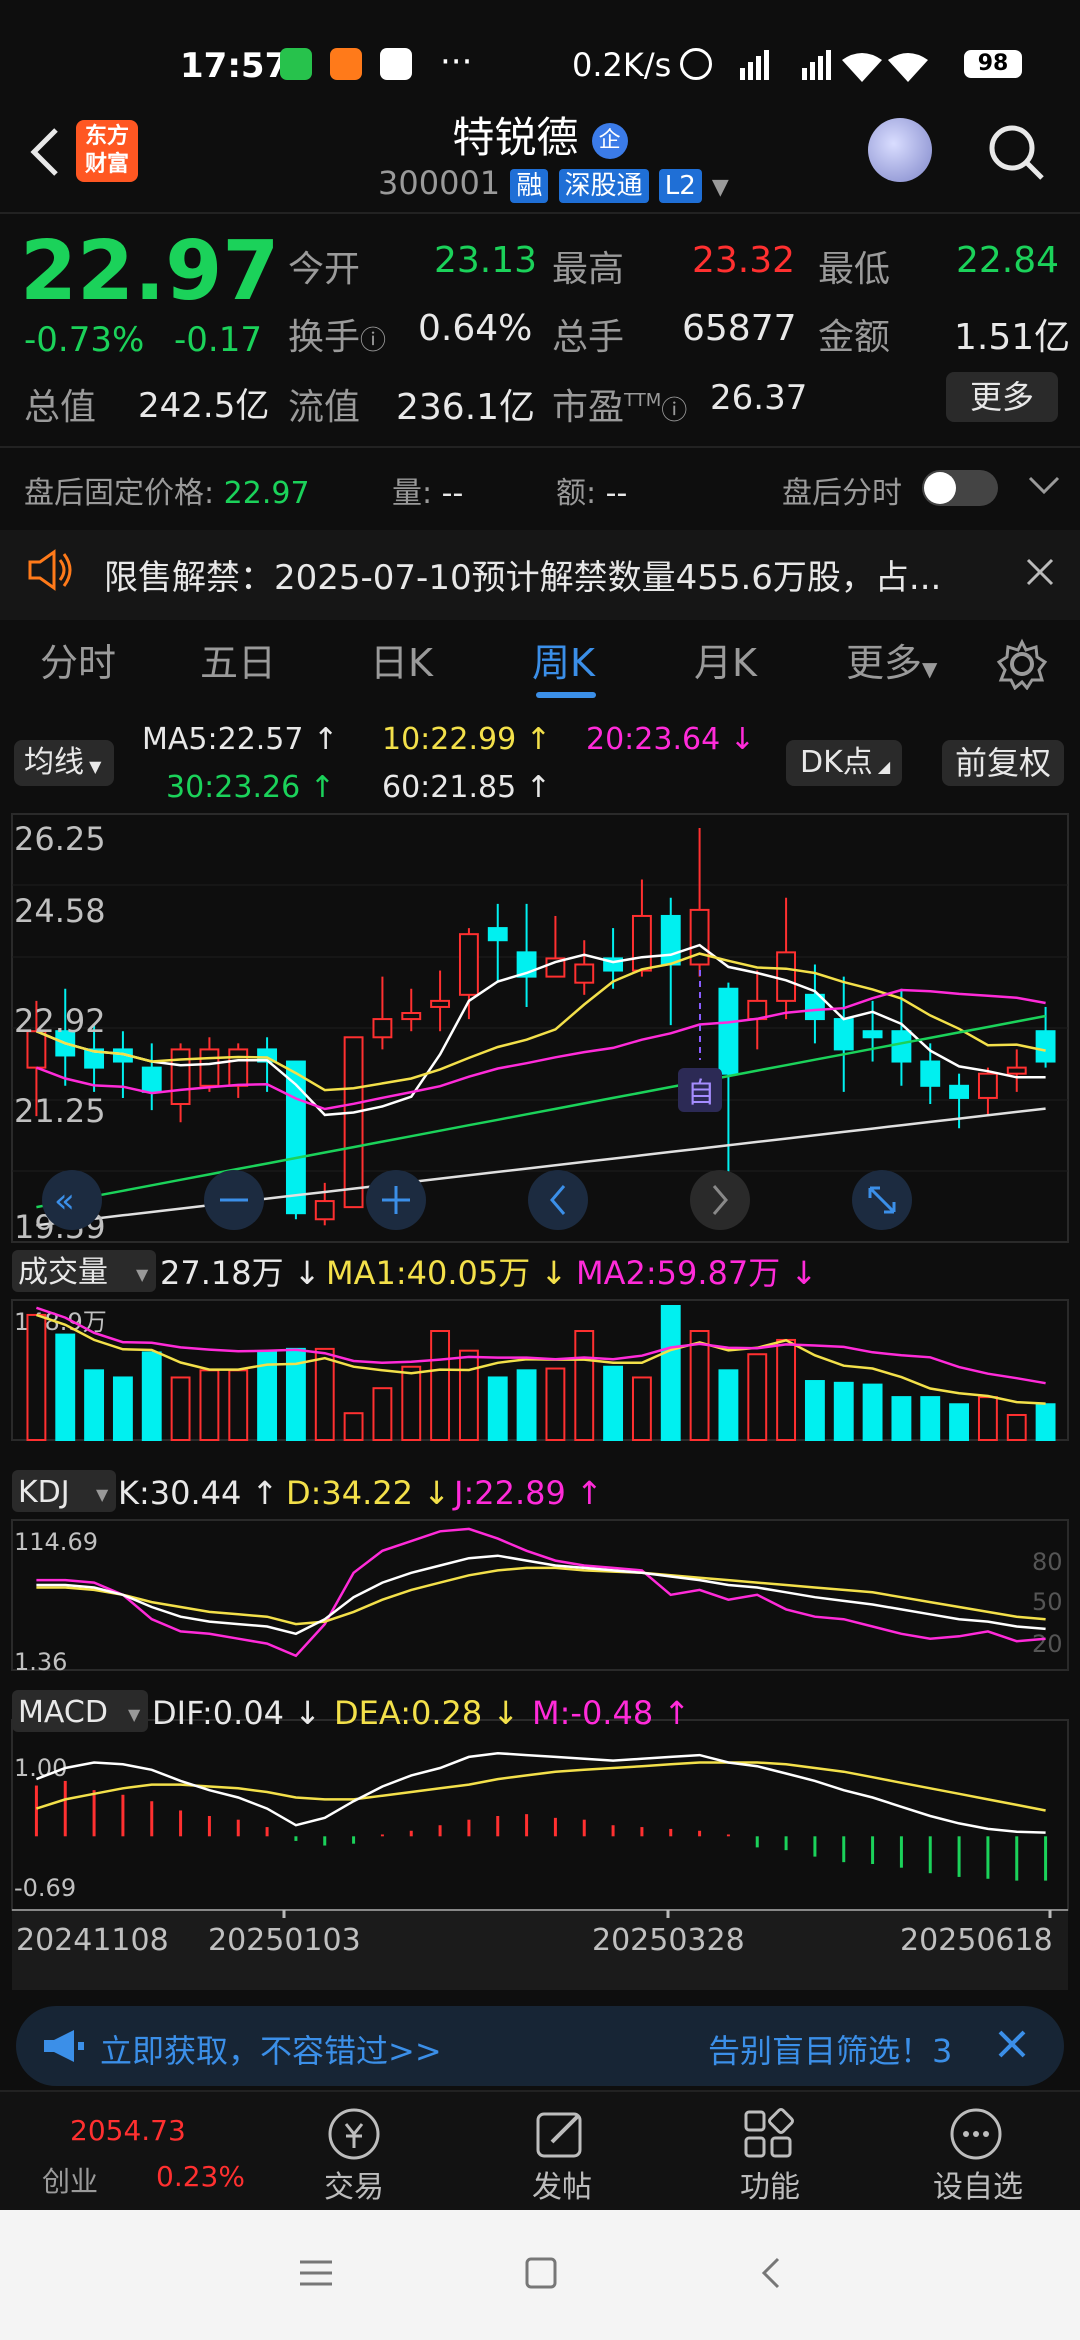  I want to click on ma-selector-label: 均线, so click(54, 762).